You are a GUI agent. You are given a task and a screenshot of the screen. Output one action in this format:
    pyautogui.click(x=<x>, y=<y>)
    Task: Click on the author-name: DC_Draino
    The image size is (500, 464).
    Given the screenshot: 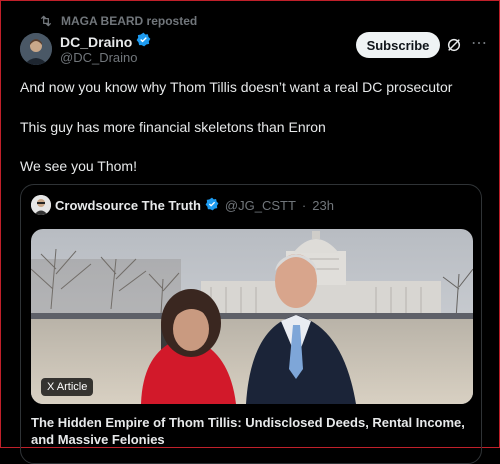 What is the action you would take?
    pyautogui.click(x=96, y=42)
    